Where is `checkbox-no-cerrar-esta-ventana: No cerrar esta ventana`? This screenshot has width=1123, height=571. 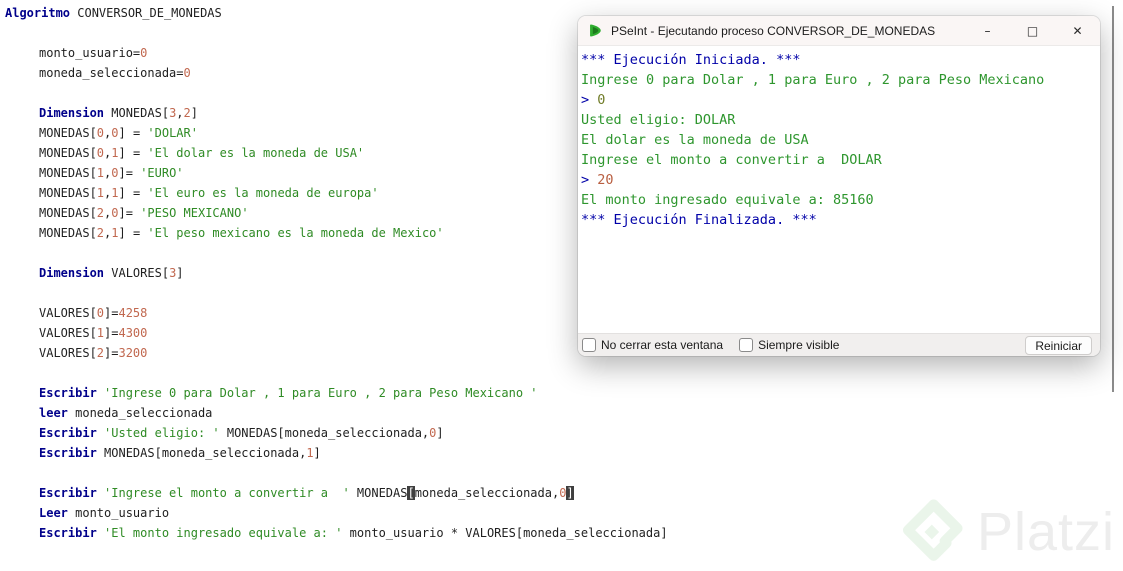 checkbox-no-cerrar-esta-ventana: No cerrar esta ventana is located at coordinates (652, 345).